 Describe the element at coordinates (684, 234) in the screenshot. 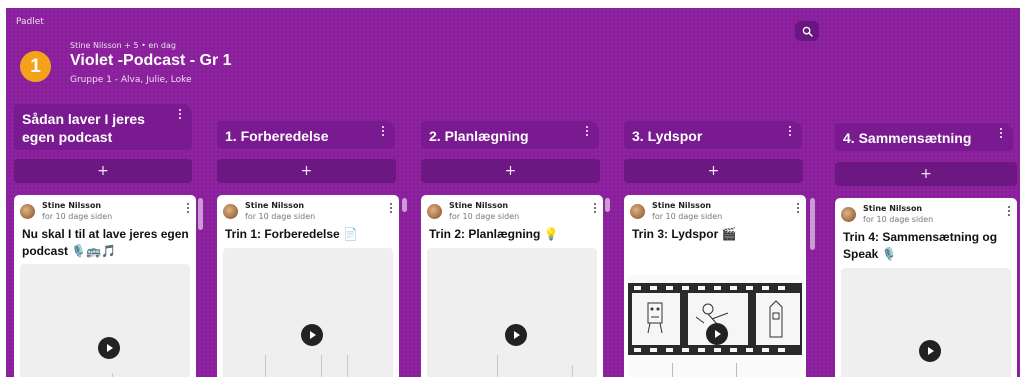

I see `post-title: Trin 3: Lydspor 🎬` at that location.